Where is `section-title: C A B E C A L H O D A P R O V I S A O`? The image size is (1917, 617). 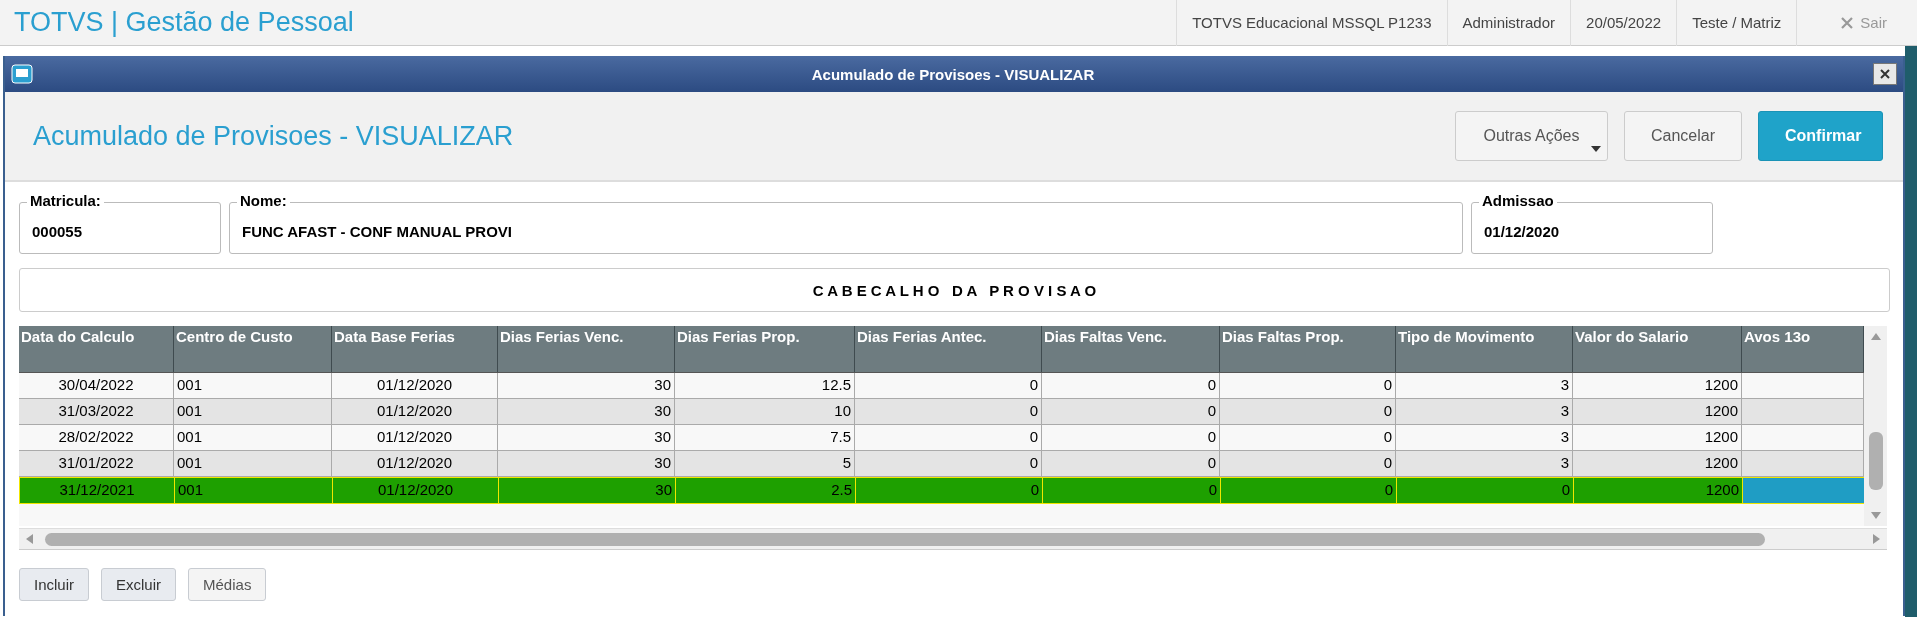 section-title: C A B E C A L H O D A P R O V I S A O is located at coordinates (954, 290).